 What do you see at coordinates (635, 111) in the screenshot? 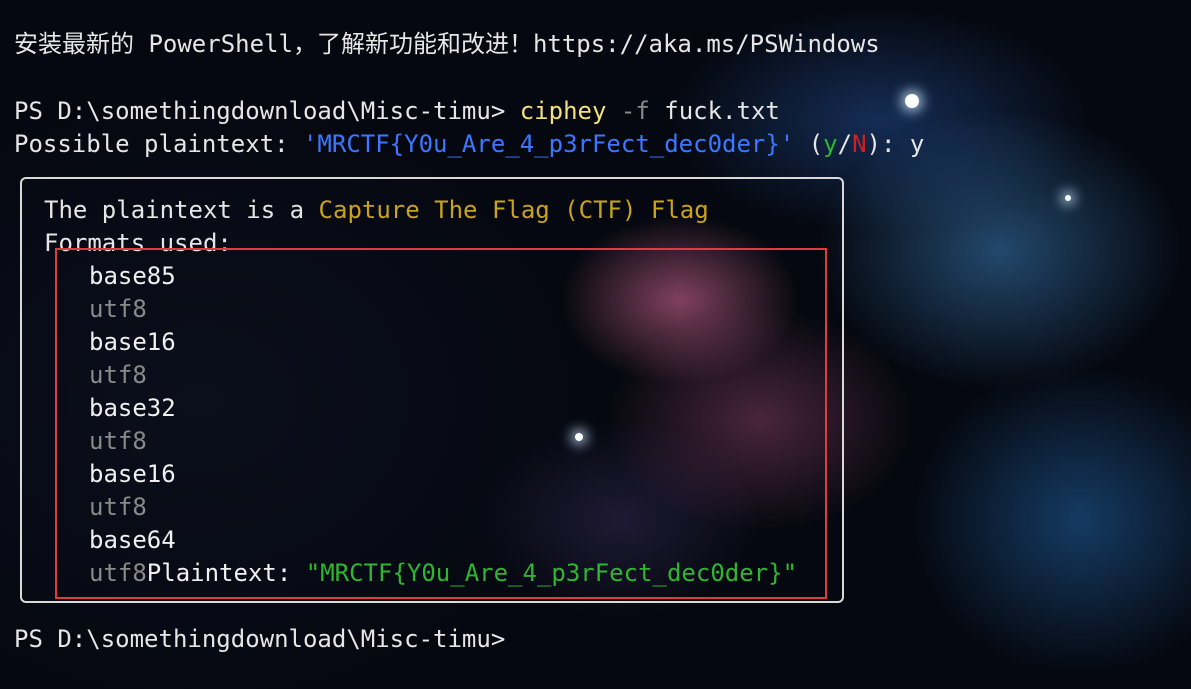
I see `command-flag: -f` at bounding box center [635, 111].